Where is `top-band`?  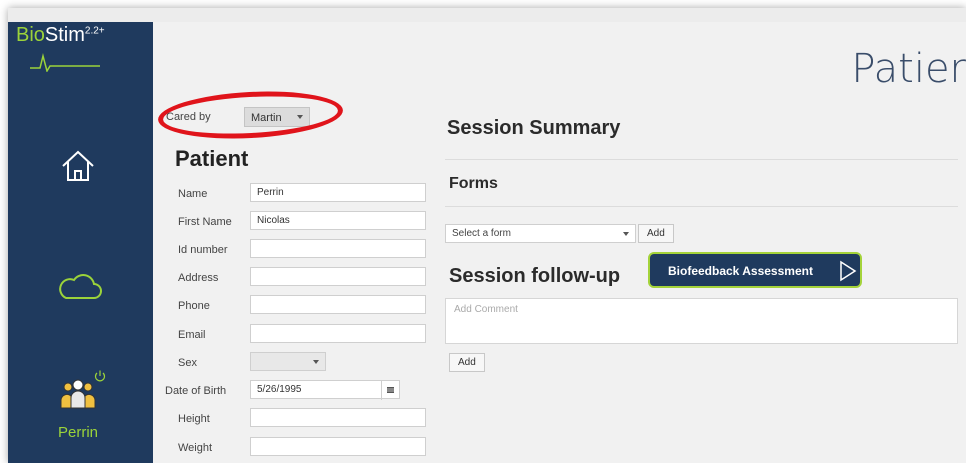
top-band is located at coordinates (487, 15).